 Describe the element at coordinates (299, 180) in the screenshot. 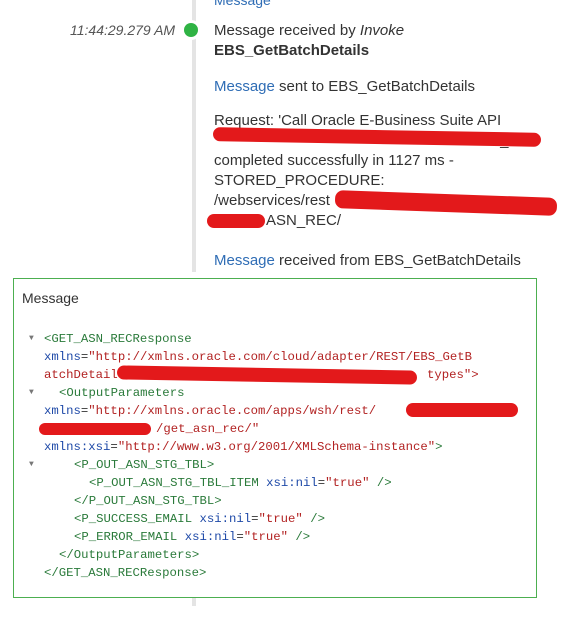

I see `request-line-4: STORED_PROCEDURE:` at that location.